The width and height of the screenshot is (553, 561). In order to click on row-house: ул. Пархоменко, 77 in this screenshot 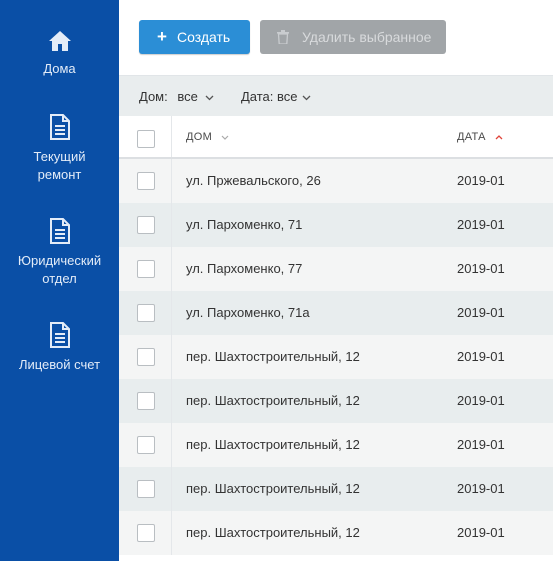, I will do `click(244, 268)`.